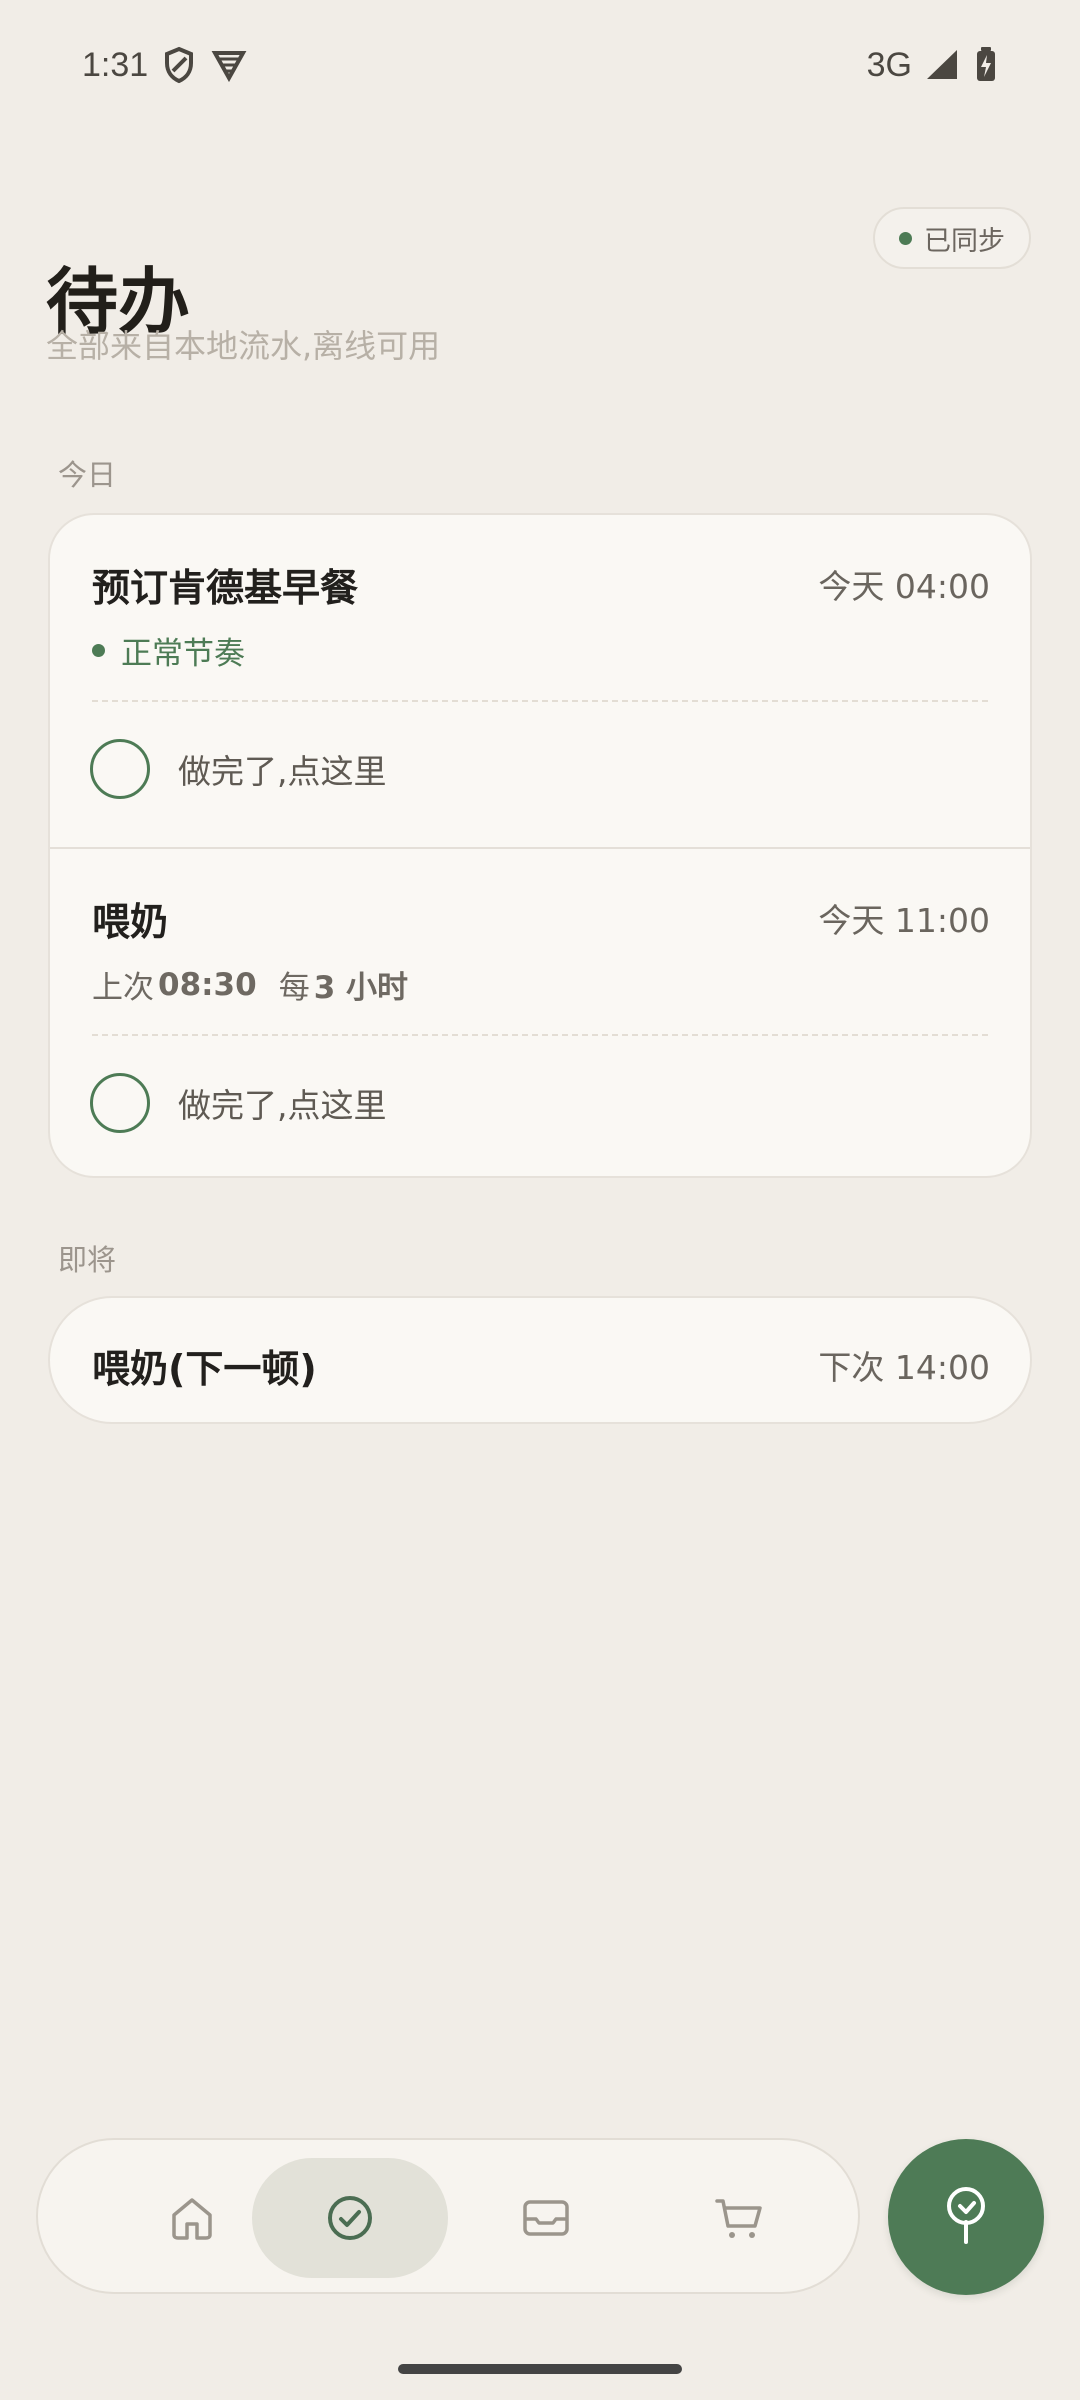 This screenshot has width=1080, height=2400. I want to click on task-item: 喂奶 今天 11:00 上次 08:30 每 3 小时 做完了,点这里, so click(540, 1011).